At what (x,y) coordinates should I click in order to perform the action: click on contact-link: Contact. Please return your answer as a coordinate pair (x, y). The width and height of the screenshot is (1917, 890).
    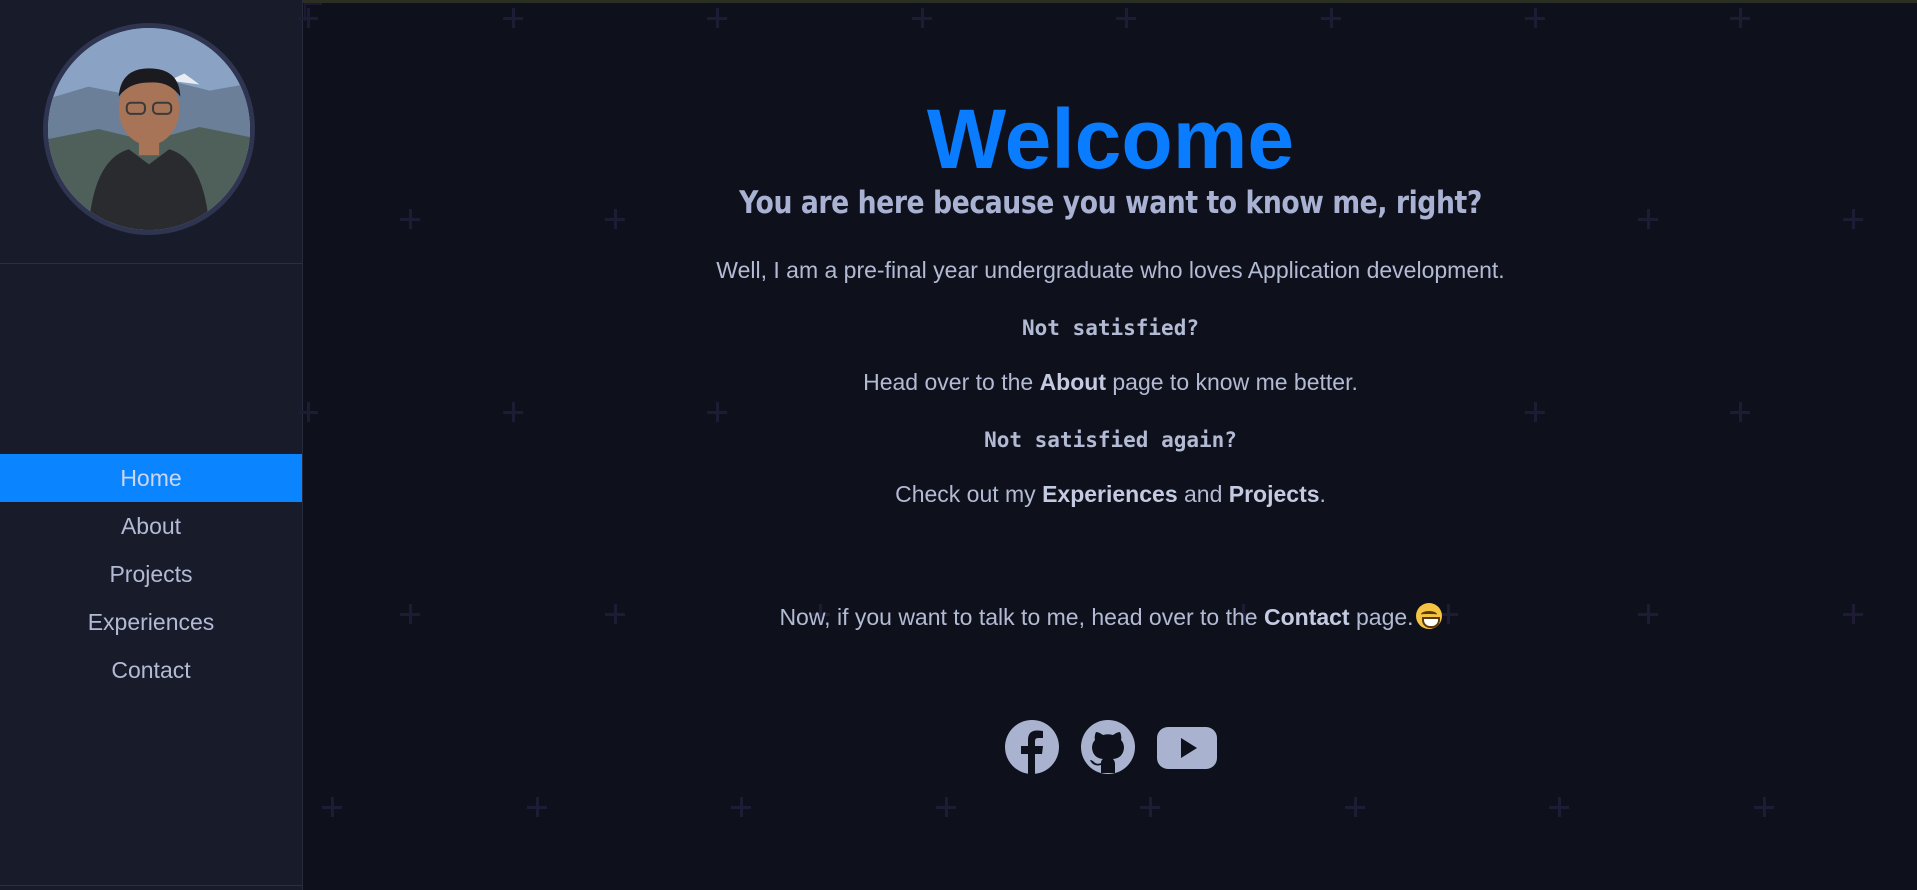
    Looking at the image, I should click on (1307, 617).